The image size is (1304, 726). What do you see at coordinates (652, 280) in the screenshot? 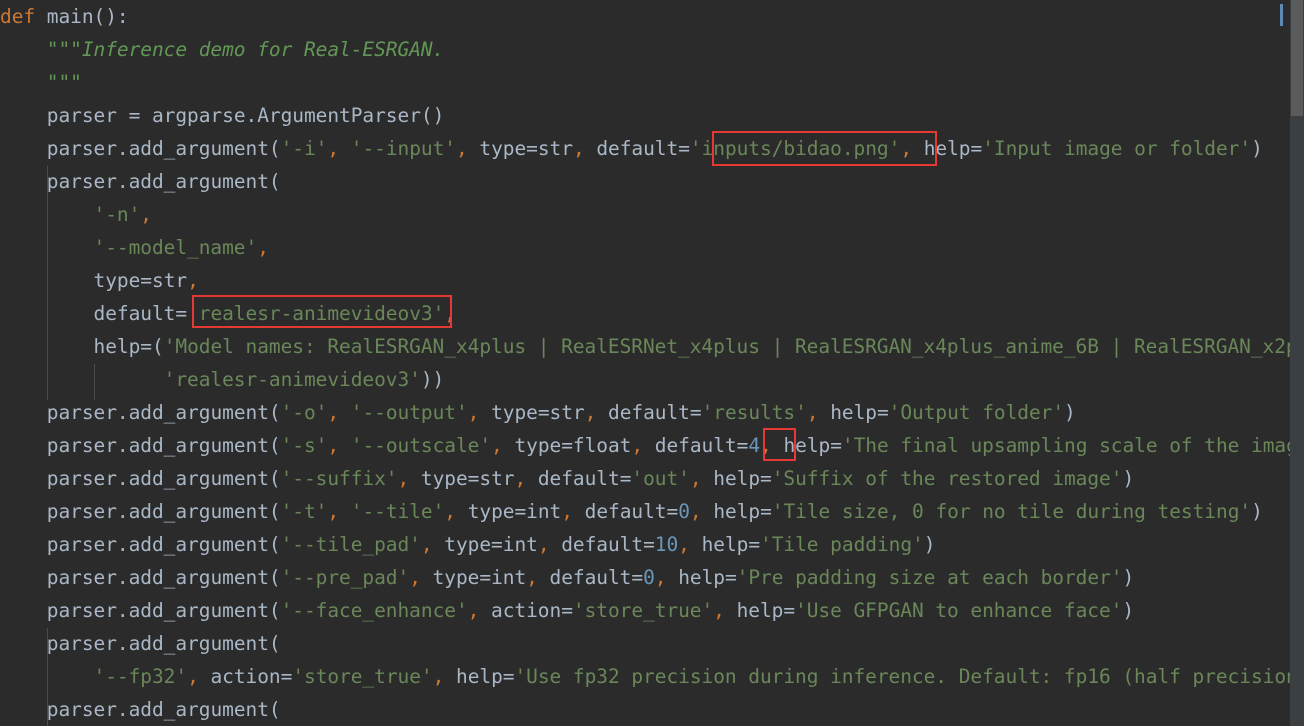
I see `code-line: type=str,` at bounding box center [652, 280].